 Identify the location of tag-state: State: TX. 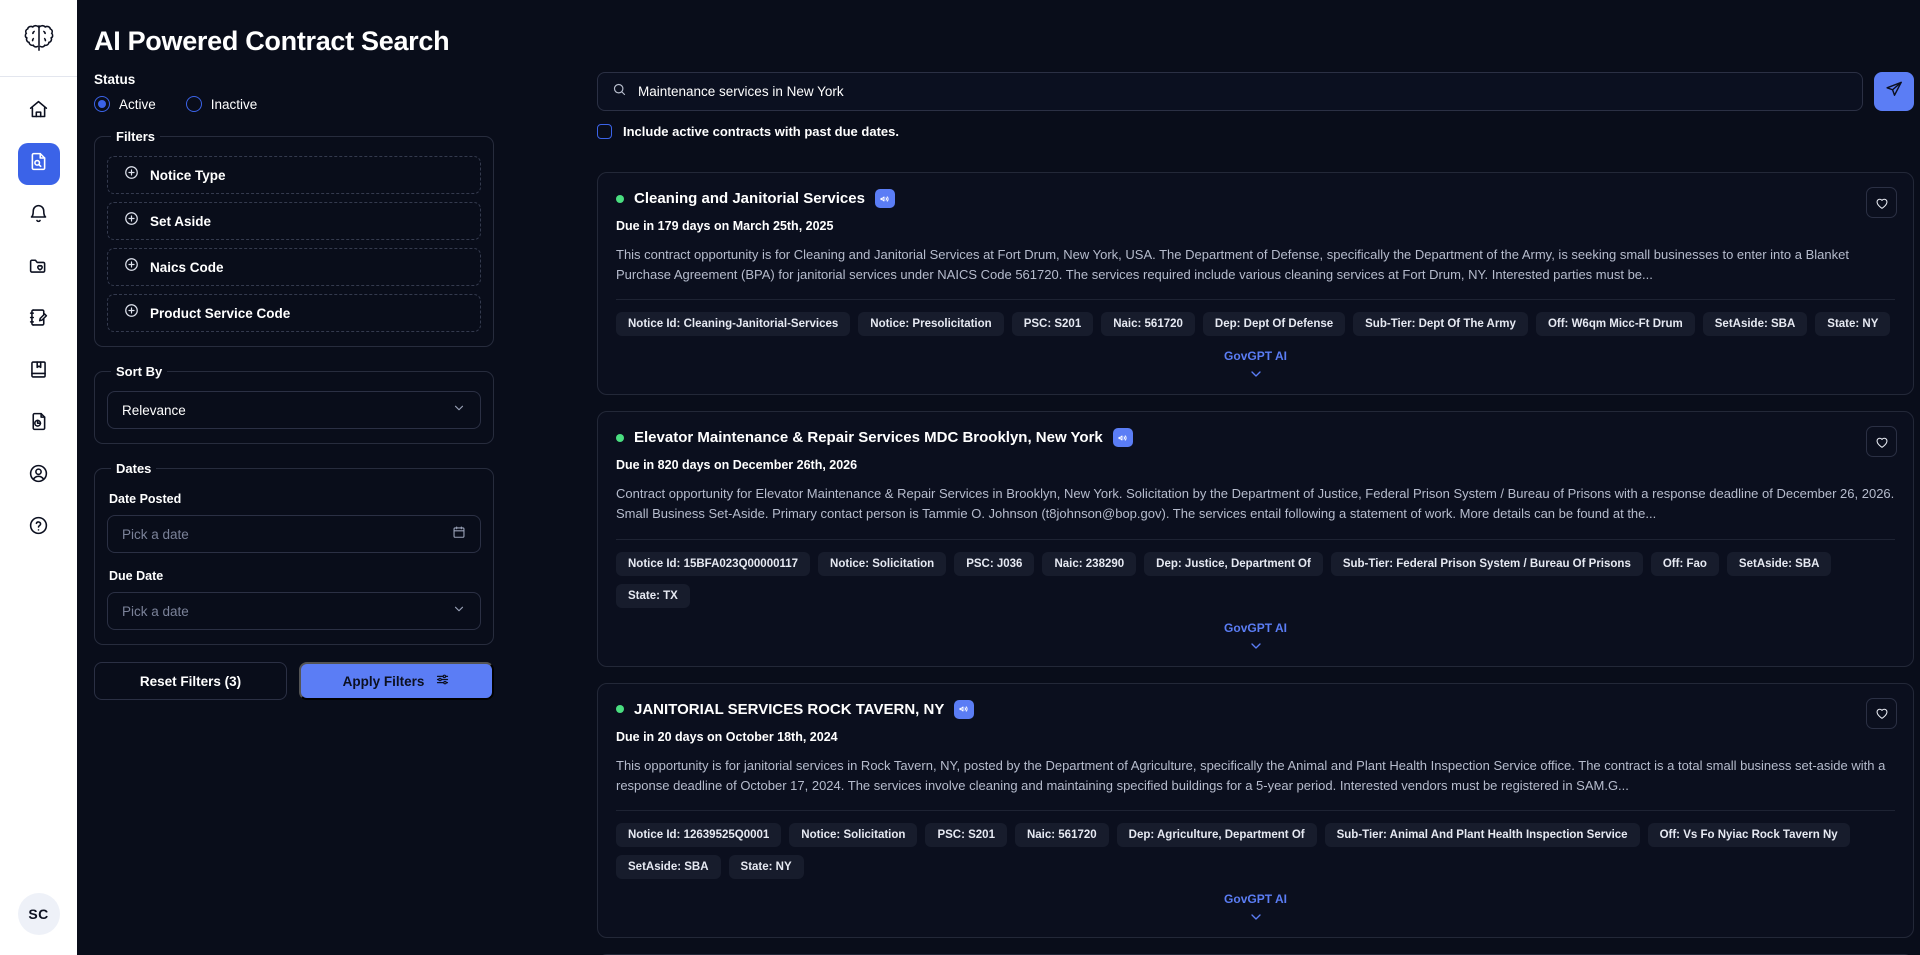
(653, 595).